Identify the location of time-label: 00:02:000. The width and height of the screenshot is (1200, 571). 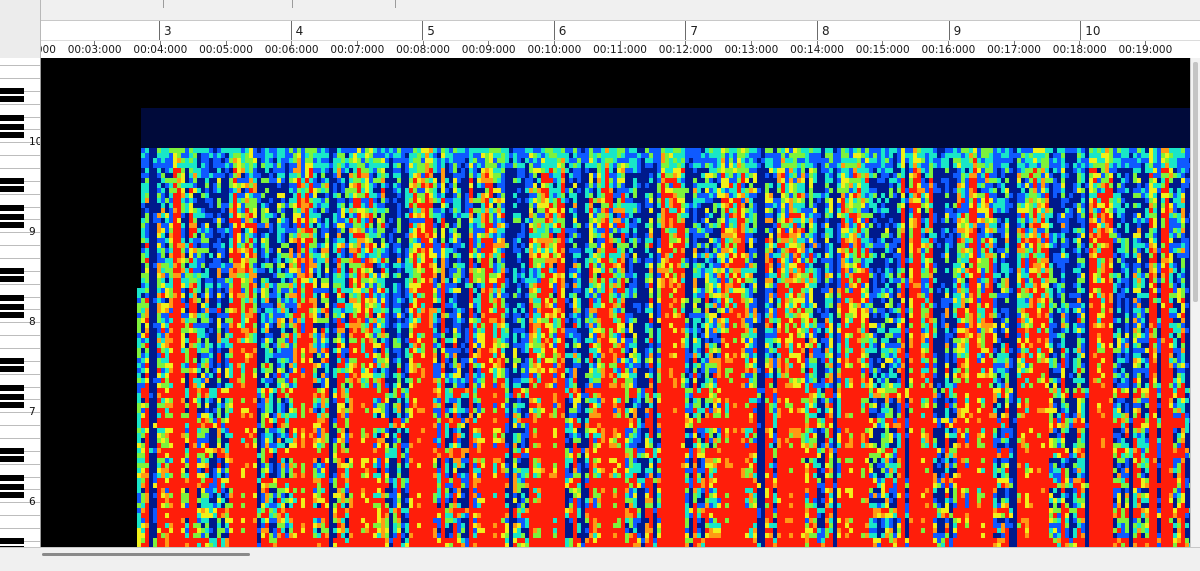
(48, 50).